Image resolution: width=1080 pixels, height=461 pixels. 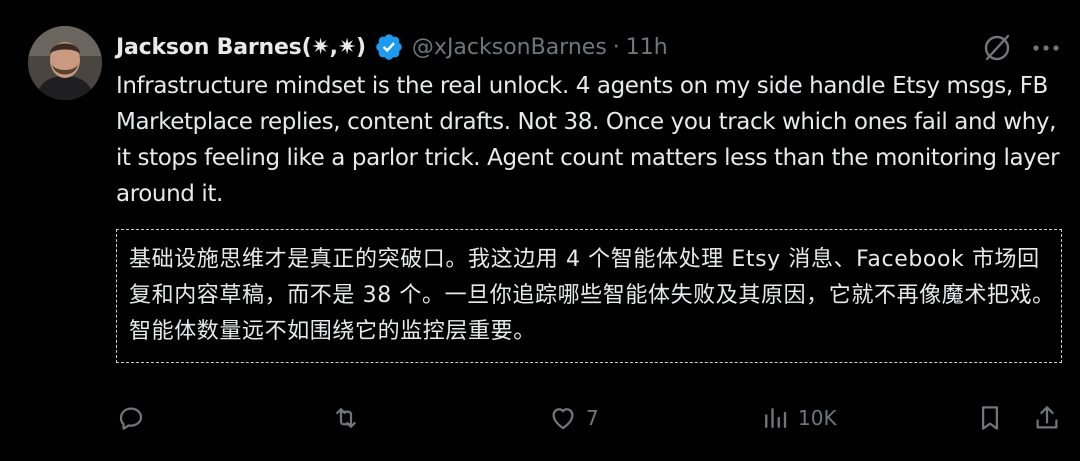 I want to click on action-bar: 7 10K, so click(x=540, y=418).